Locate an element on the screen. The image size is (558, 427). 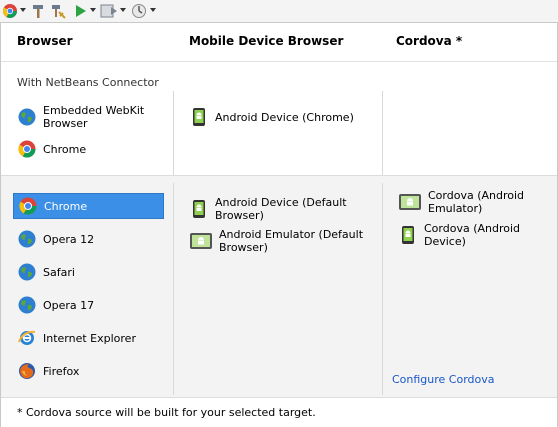
profile-icon is located at coordinates (139, 11).